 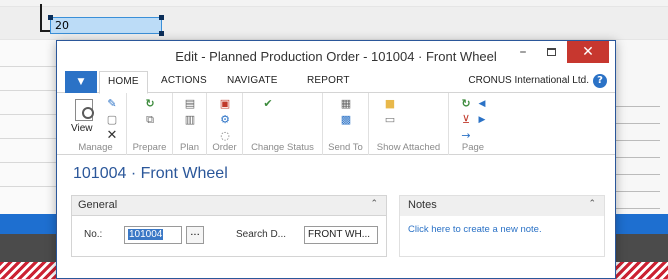 I want to click on ribbon-group-send-to: ▦ ▩ Send To, so click(x=346, y=124).